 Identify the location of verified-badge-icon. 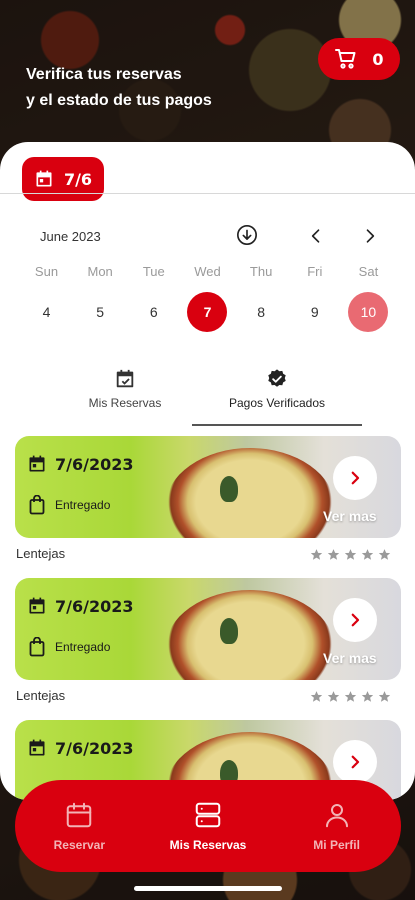
(277, 378).